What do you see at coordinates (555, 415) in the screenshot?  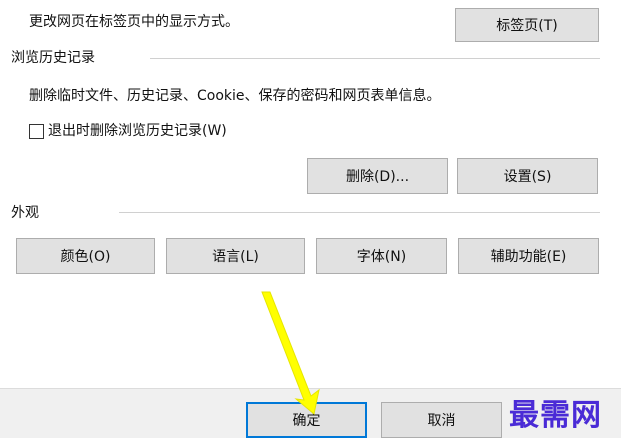 I see `watermark-logo: 最需网` at bounding box center [555, 415].